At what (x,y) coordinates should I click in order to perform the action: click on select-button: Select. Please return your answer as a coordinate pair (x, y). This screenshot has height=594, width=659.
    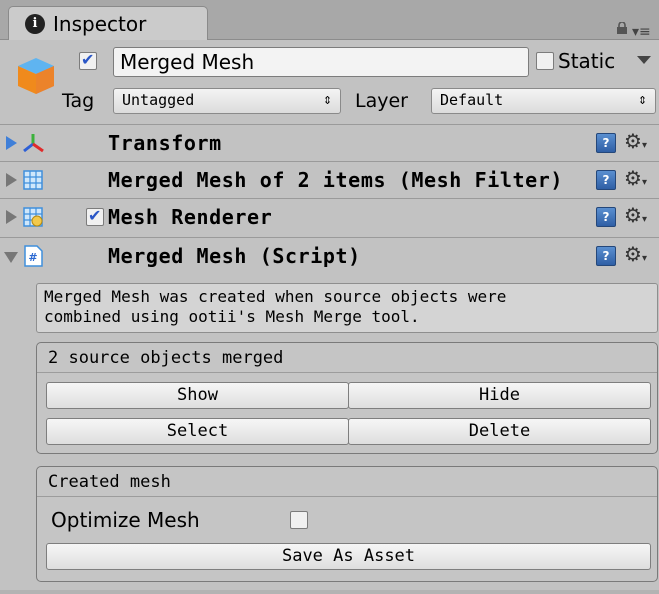
    Looking at the image, I should click on (197, 431).